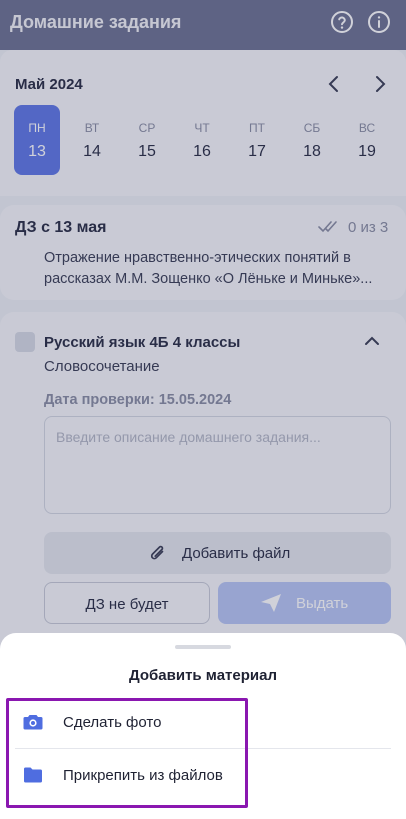 The image size is (406, 819). What do you see at coordinates (127, 753) in the screenshot?
I see `selection-highlight-box` at bounding box center [127, 753].